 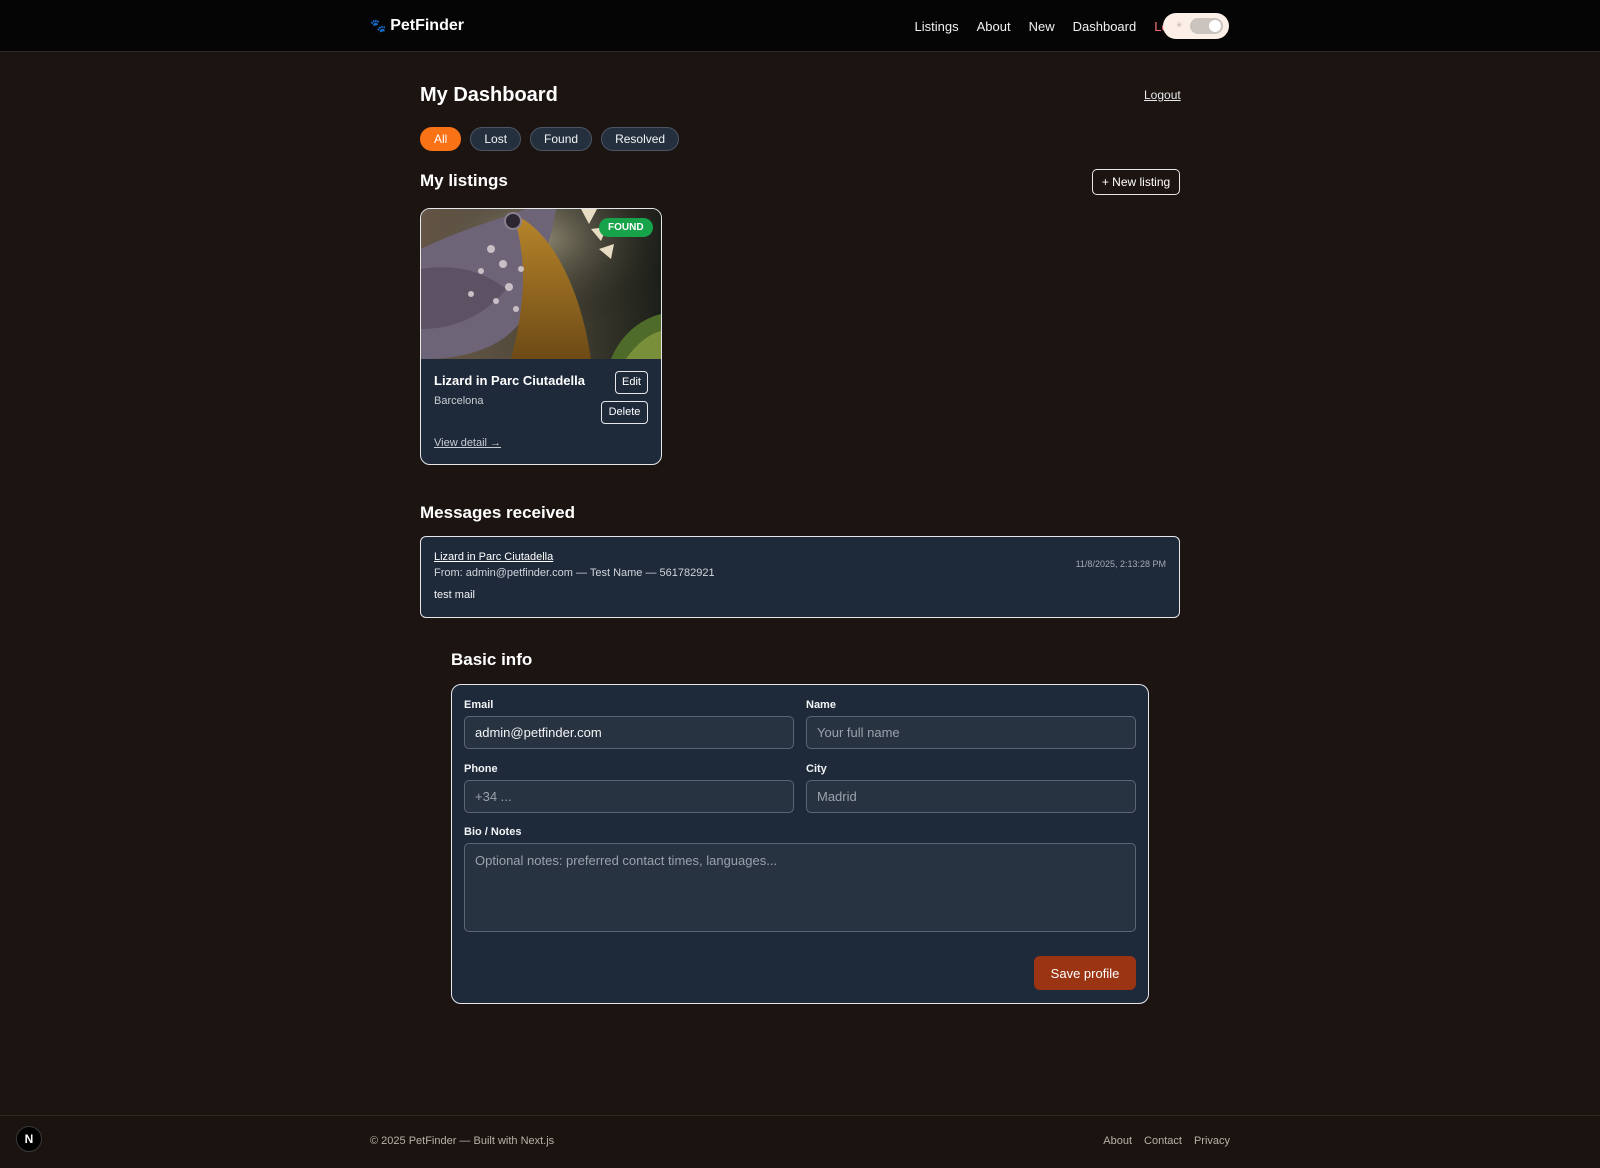 I want to click on toggle-knob, so click(x=1215, y=26).